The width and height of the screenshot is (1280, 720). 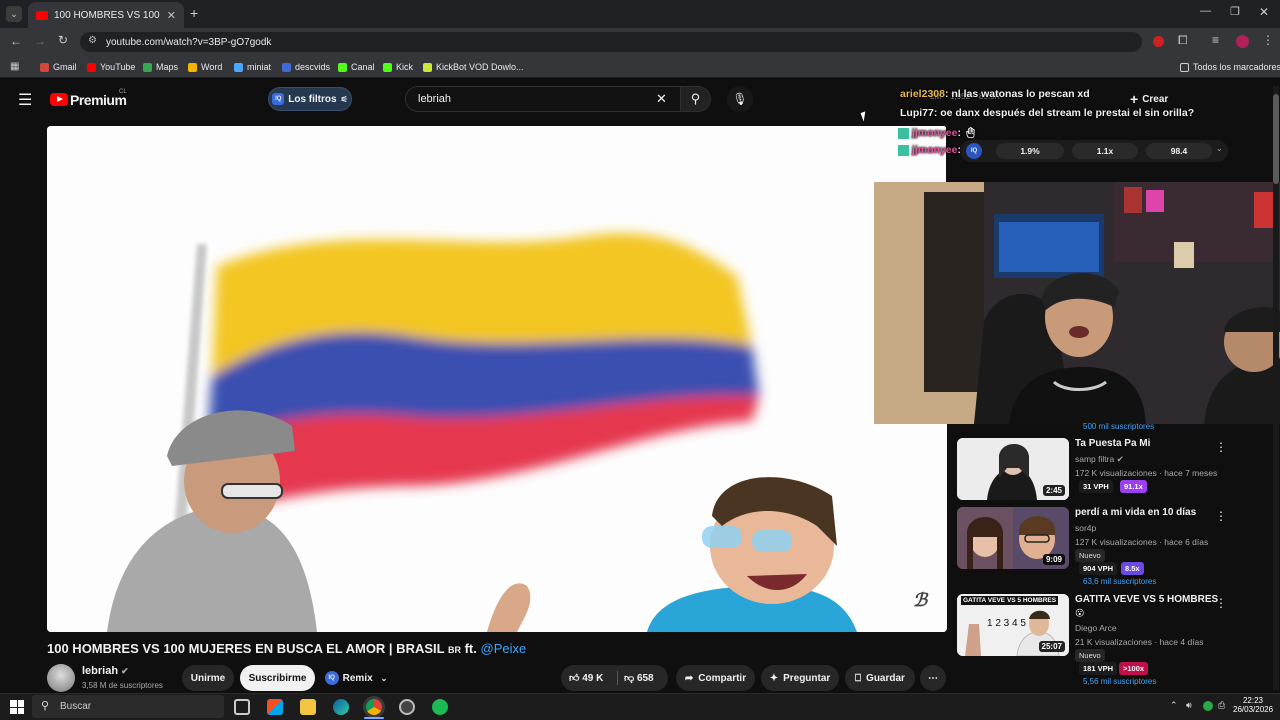 I want to click on kickbot-icon, so click(x=427, y=67).